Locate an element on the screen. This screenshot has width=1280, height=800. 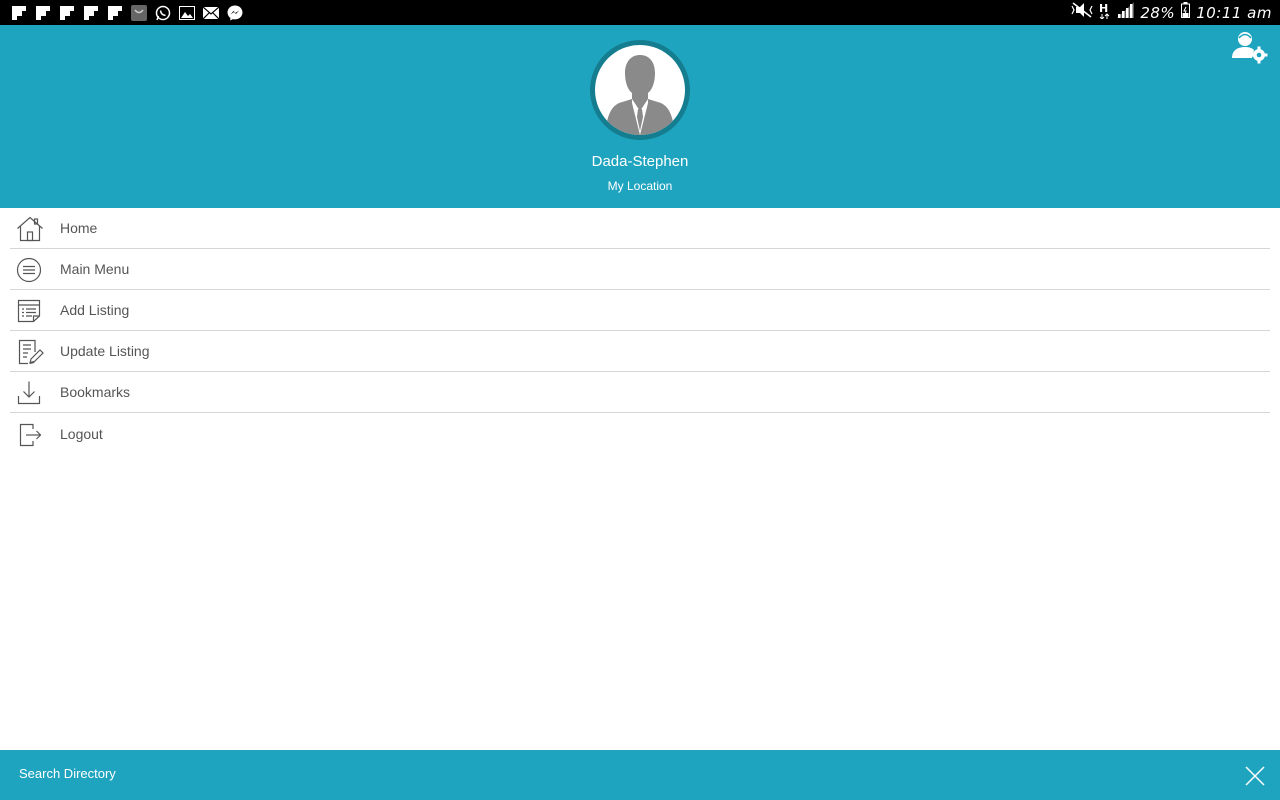
avatar is located at coordinates (640, 90).